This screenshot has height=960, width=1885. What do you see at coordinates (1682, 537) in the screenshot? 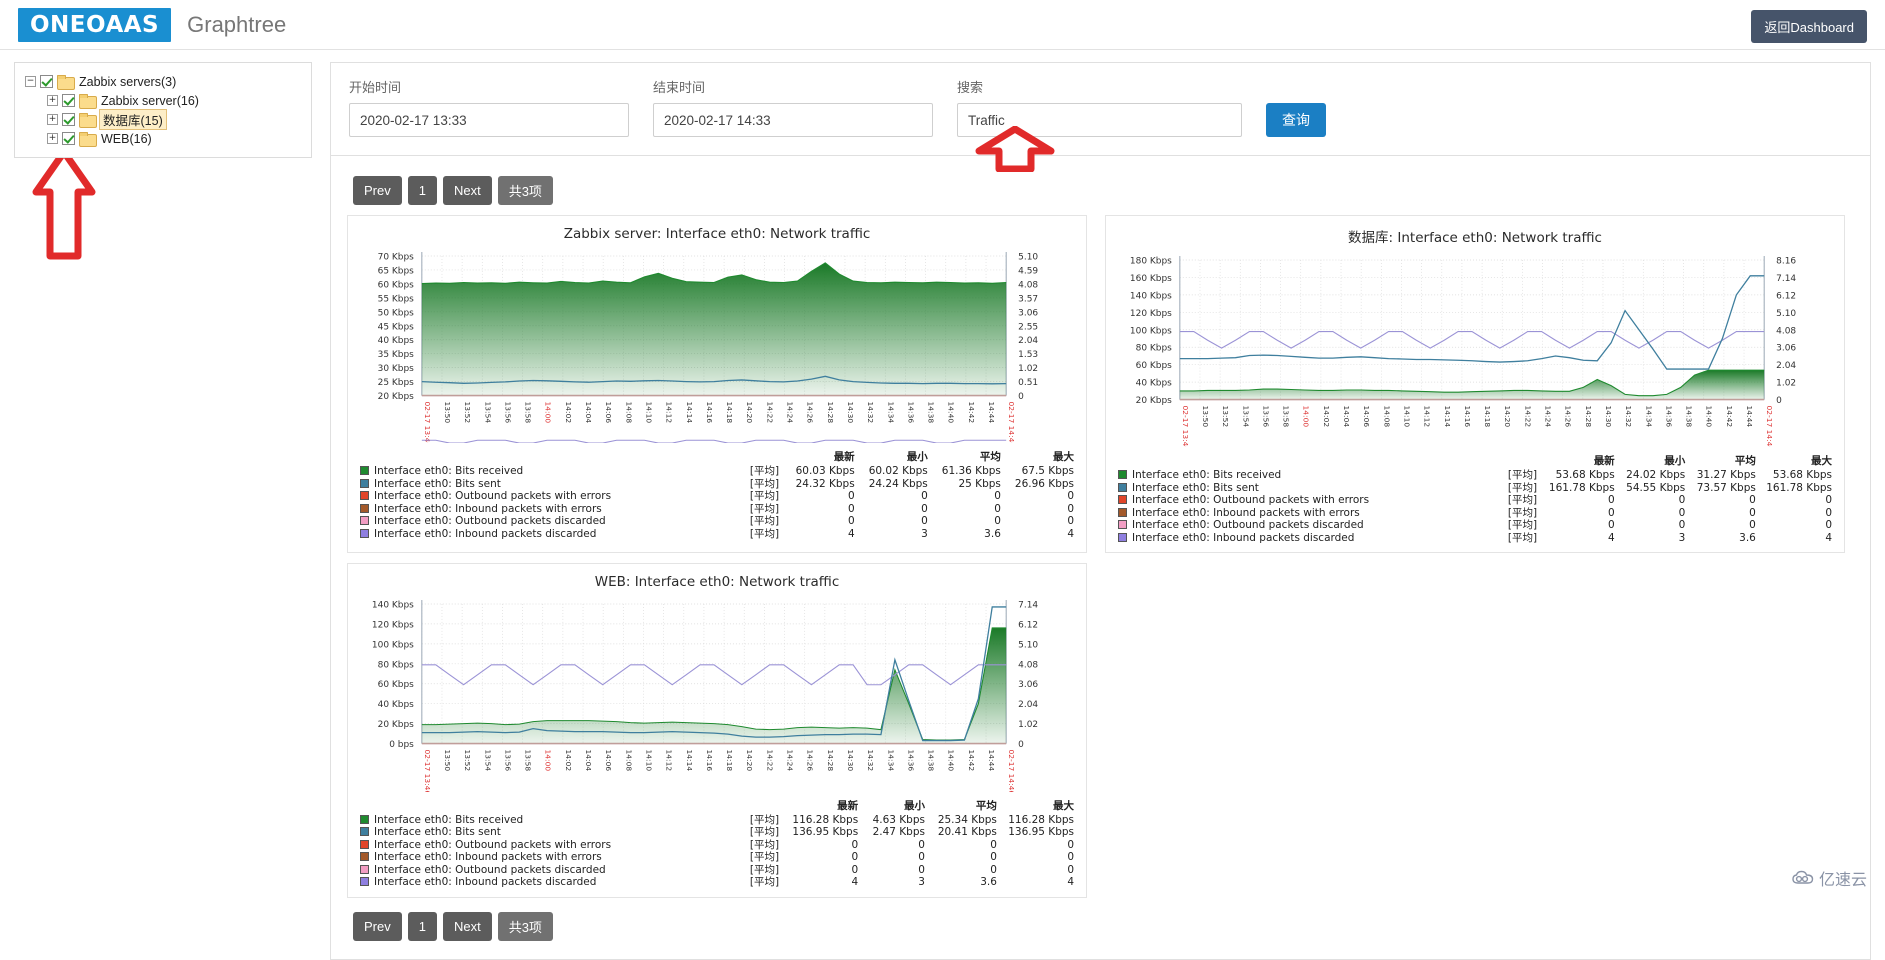
I see `legend-min: 3` at bounding box center [1682, 537].